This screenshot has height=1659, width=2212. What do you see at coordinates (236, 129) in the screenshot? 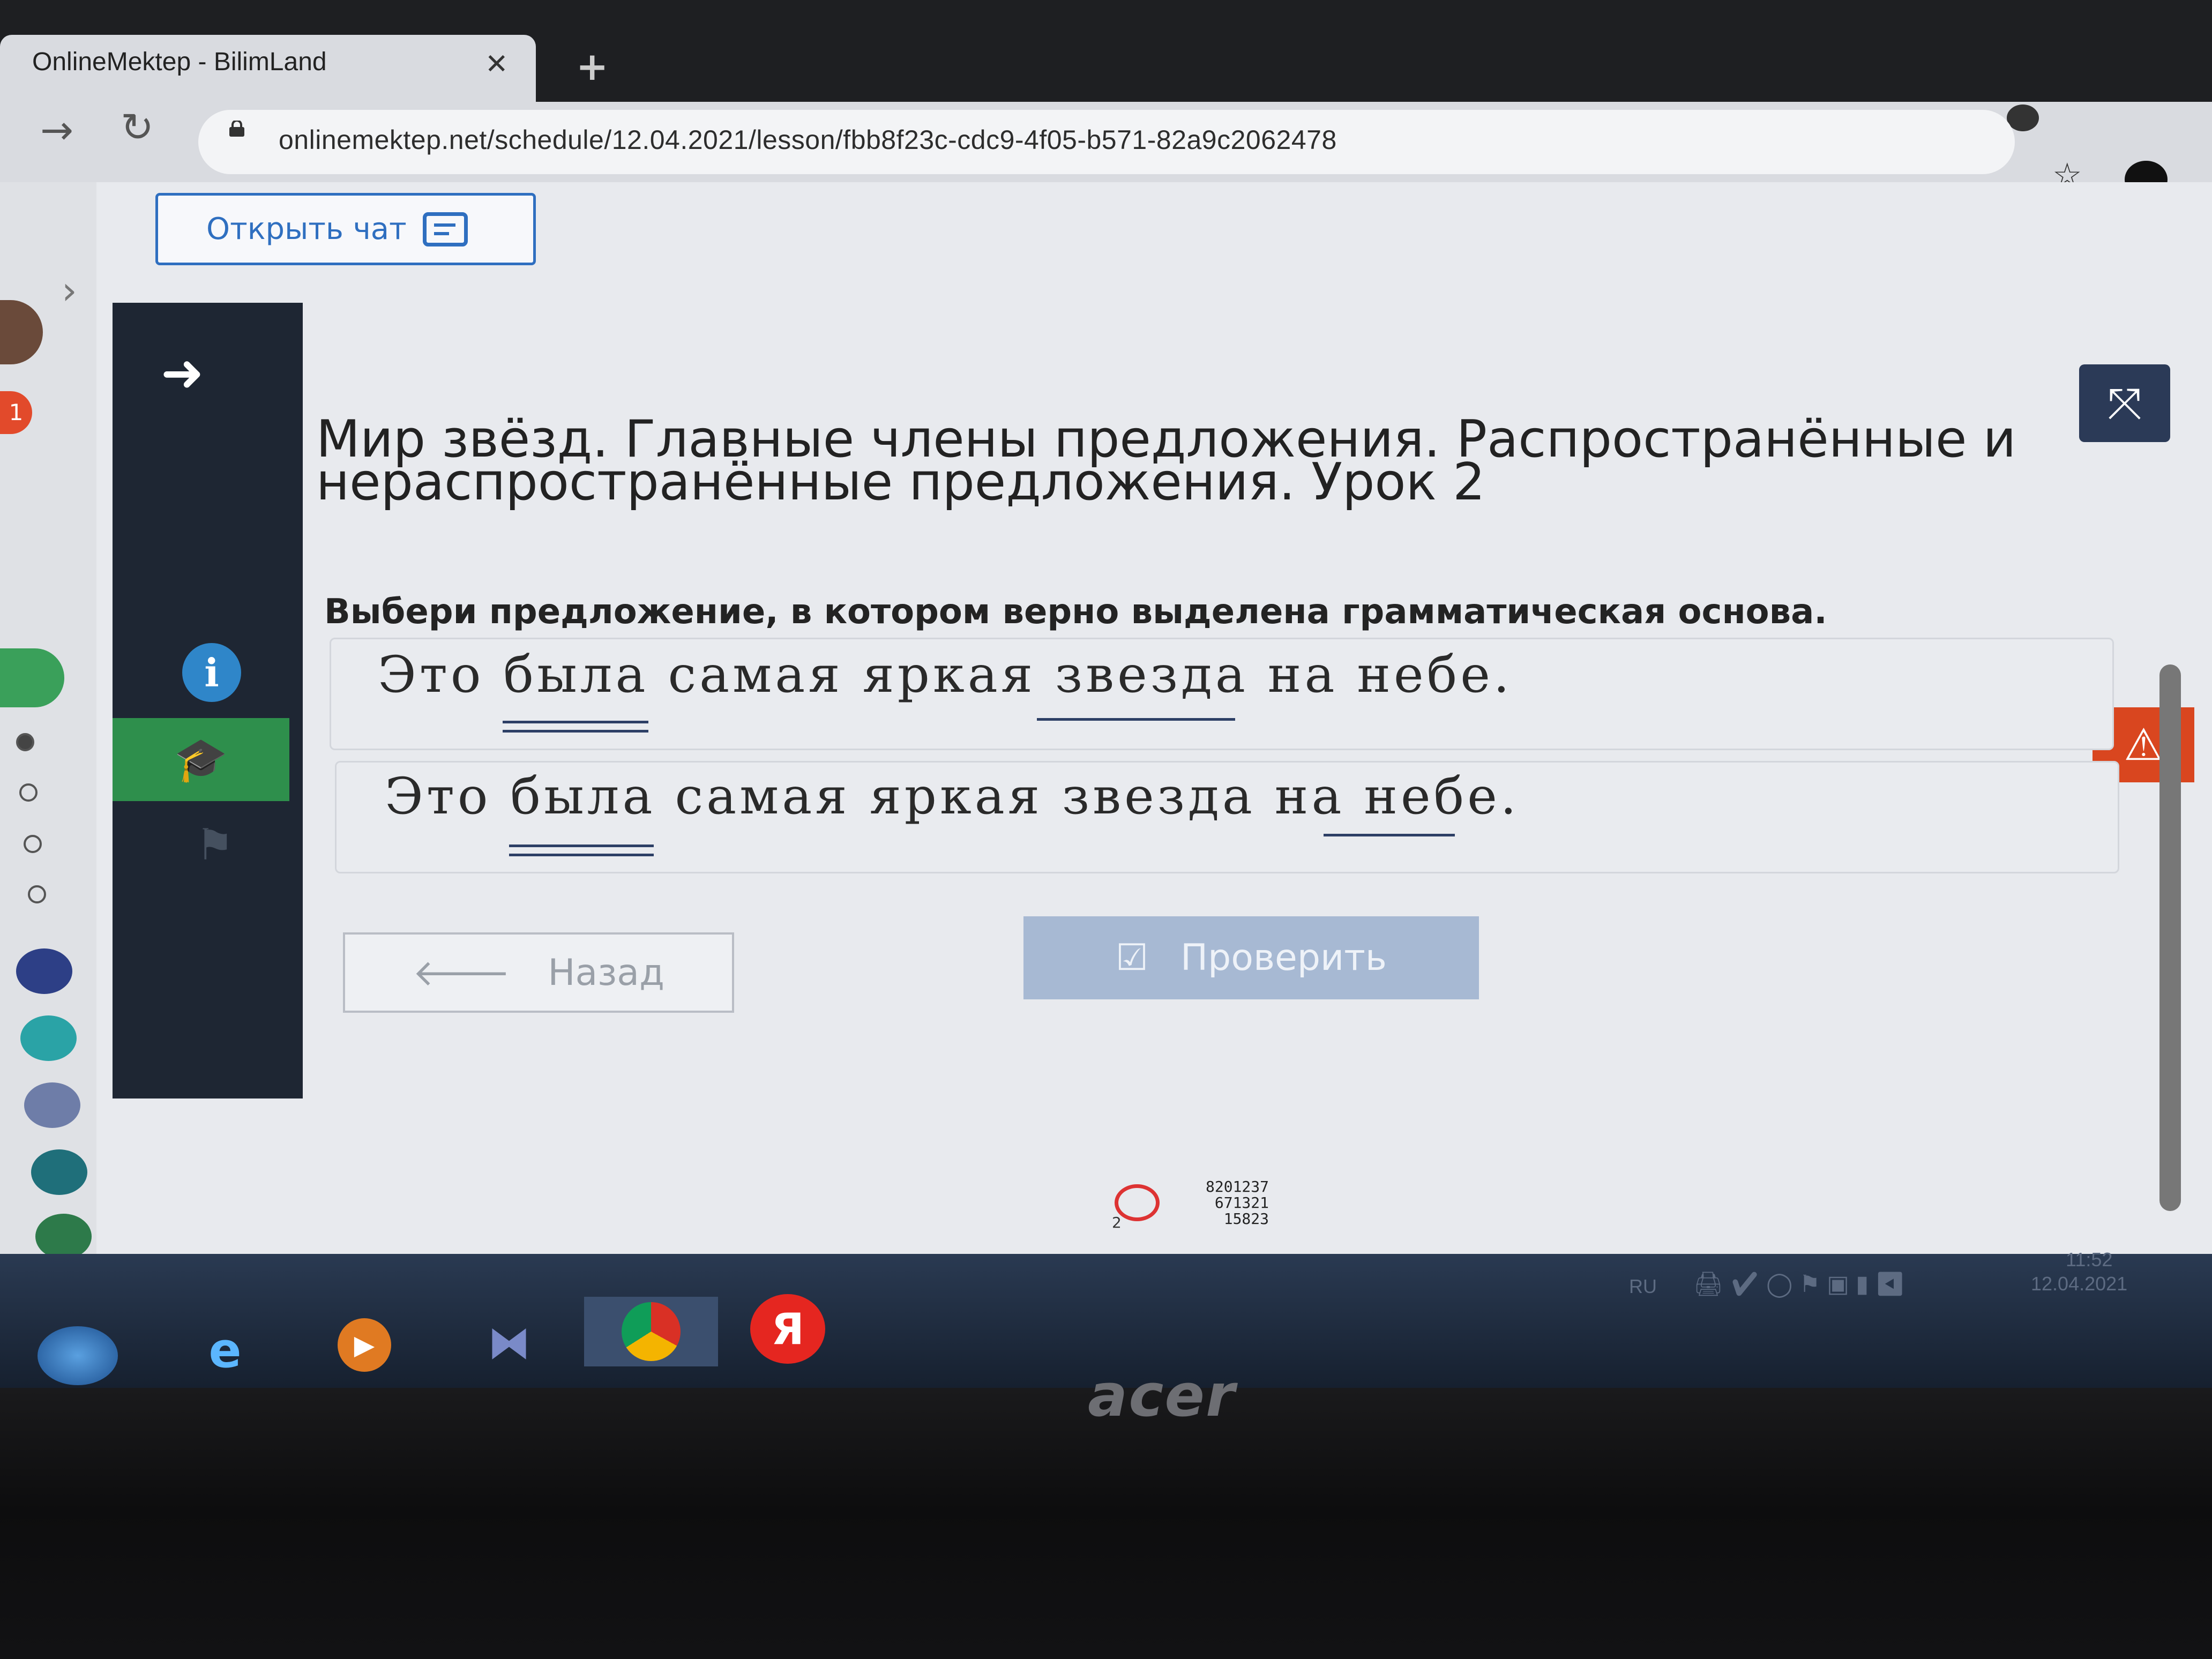
I see `lock-icon` at bounding box center [236, 129].